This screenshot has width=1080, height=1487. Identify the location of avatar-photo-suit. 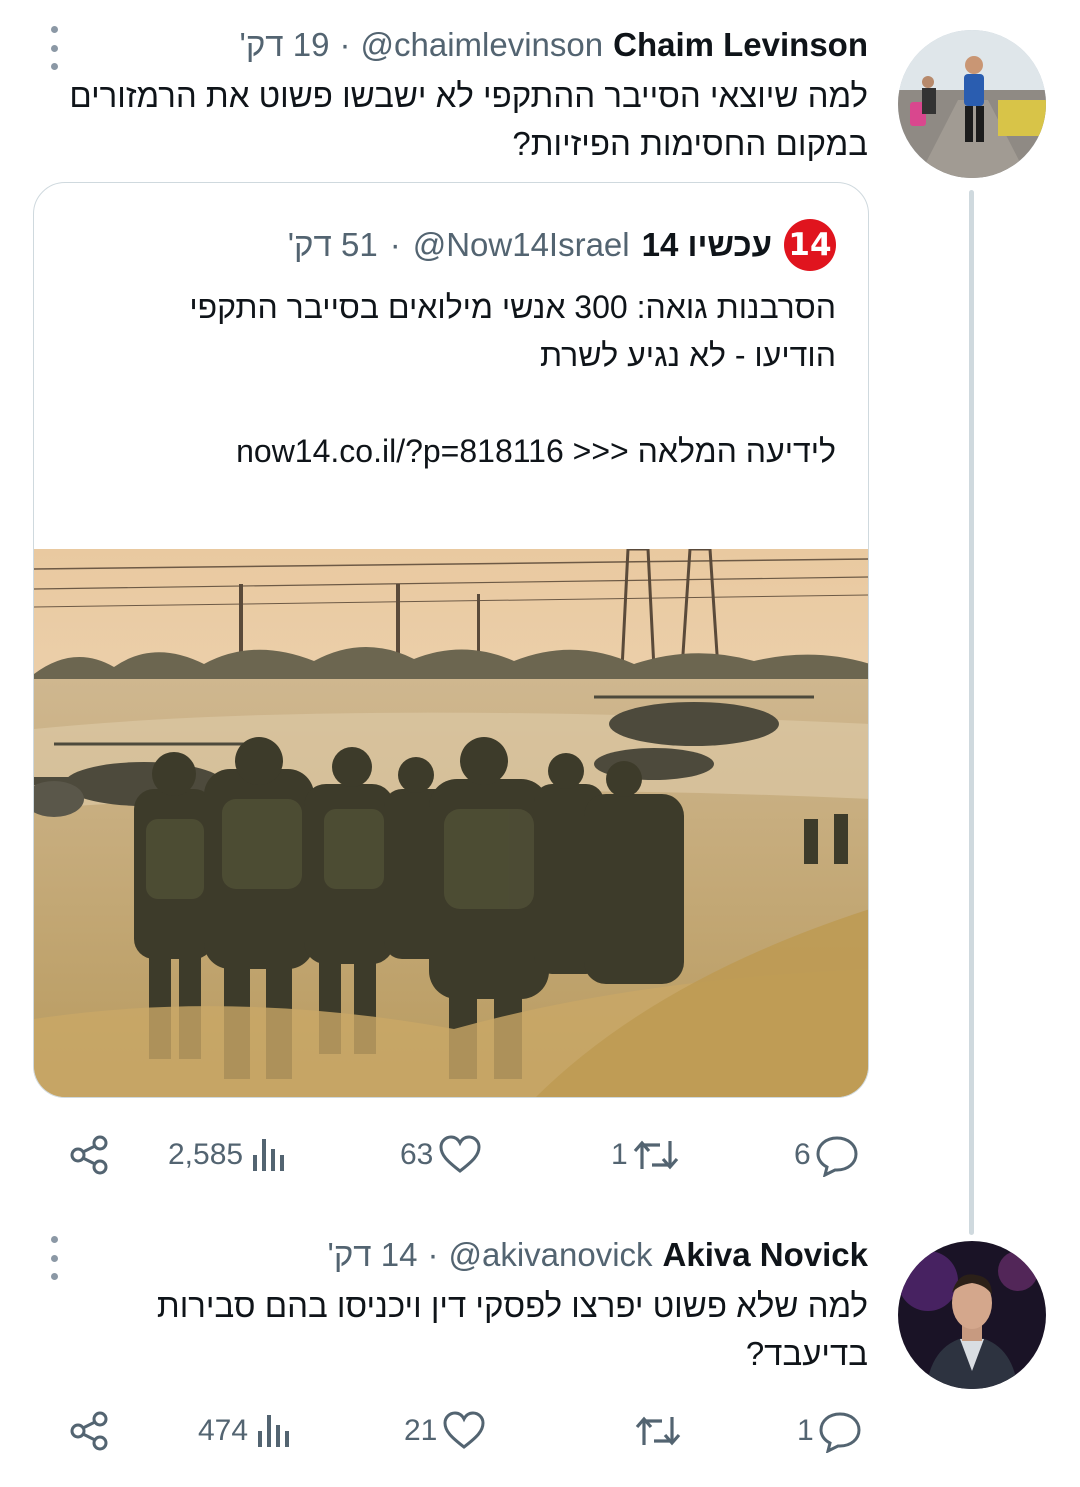
(972, 1315).